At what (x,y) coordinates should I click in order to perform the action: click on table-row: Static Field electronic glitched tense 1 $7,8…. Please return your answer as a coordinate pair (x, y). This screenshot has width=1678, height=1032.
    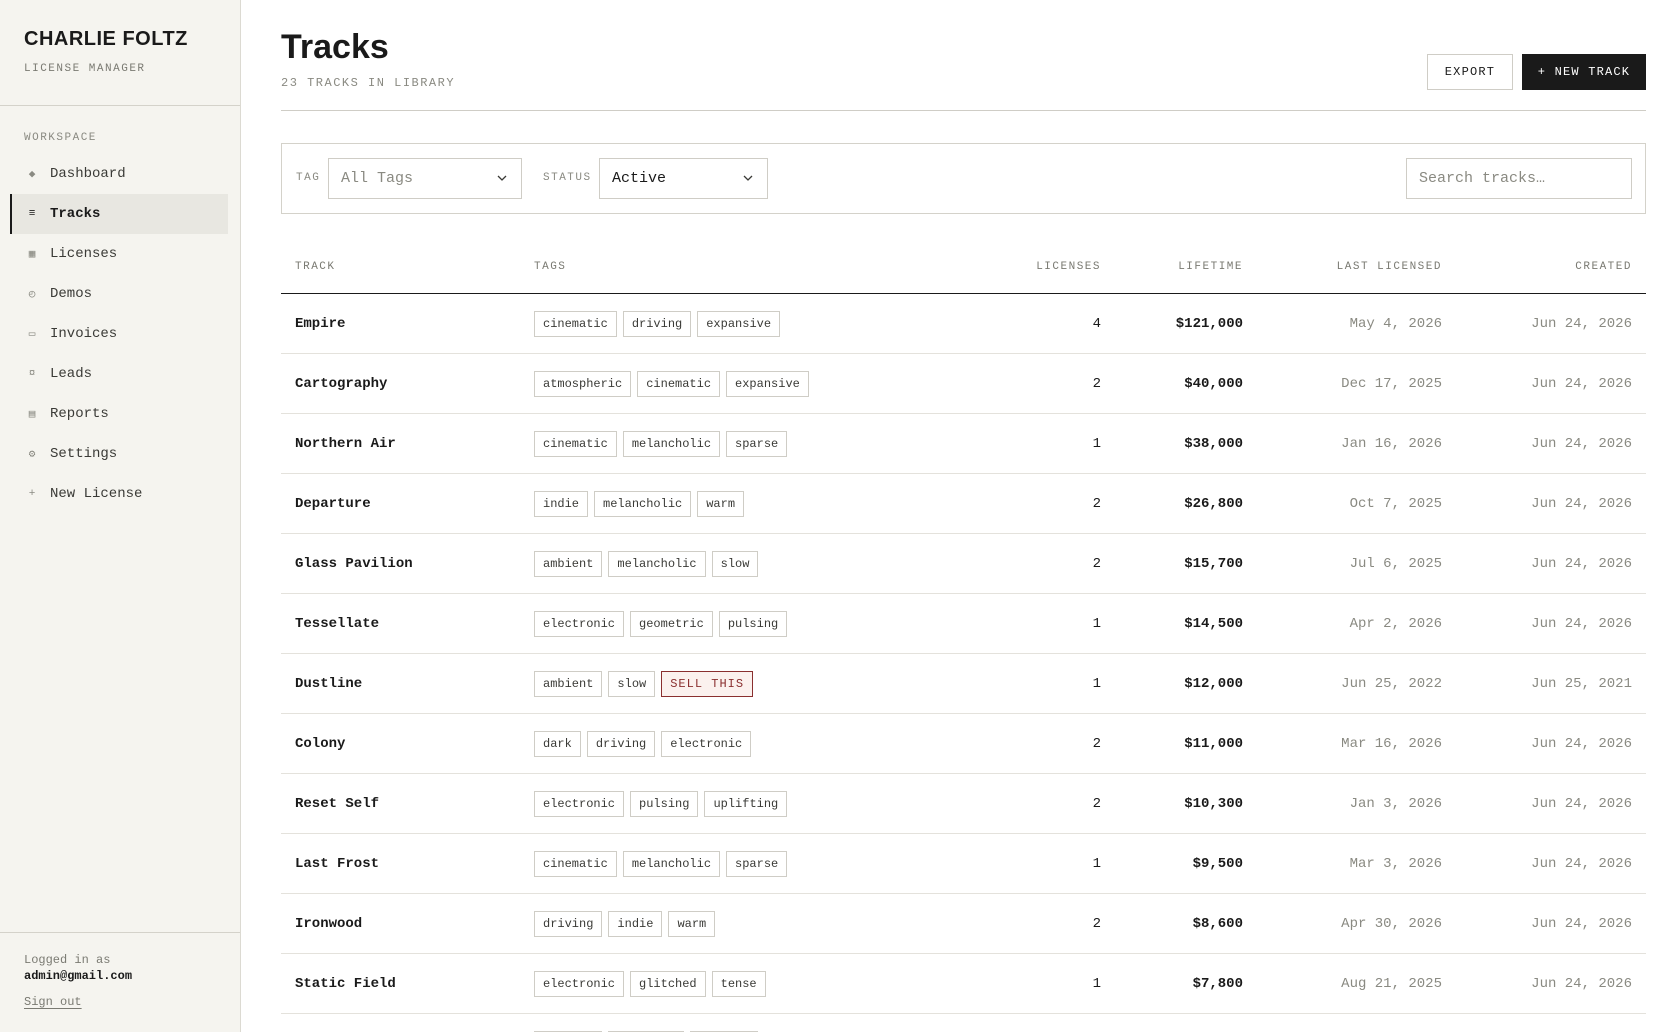
    Looking at the image, I should click on (963, 984).